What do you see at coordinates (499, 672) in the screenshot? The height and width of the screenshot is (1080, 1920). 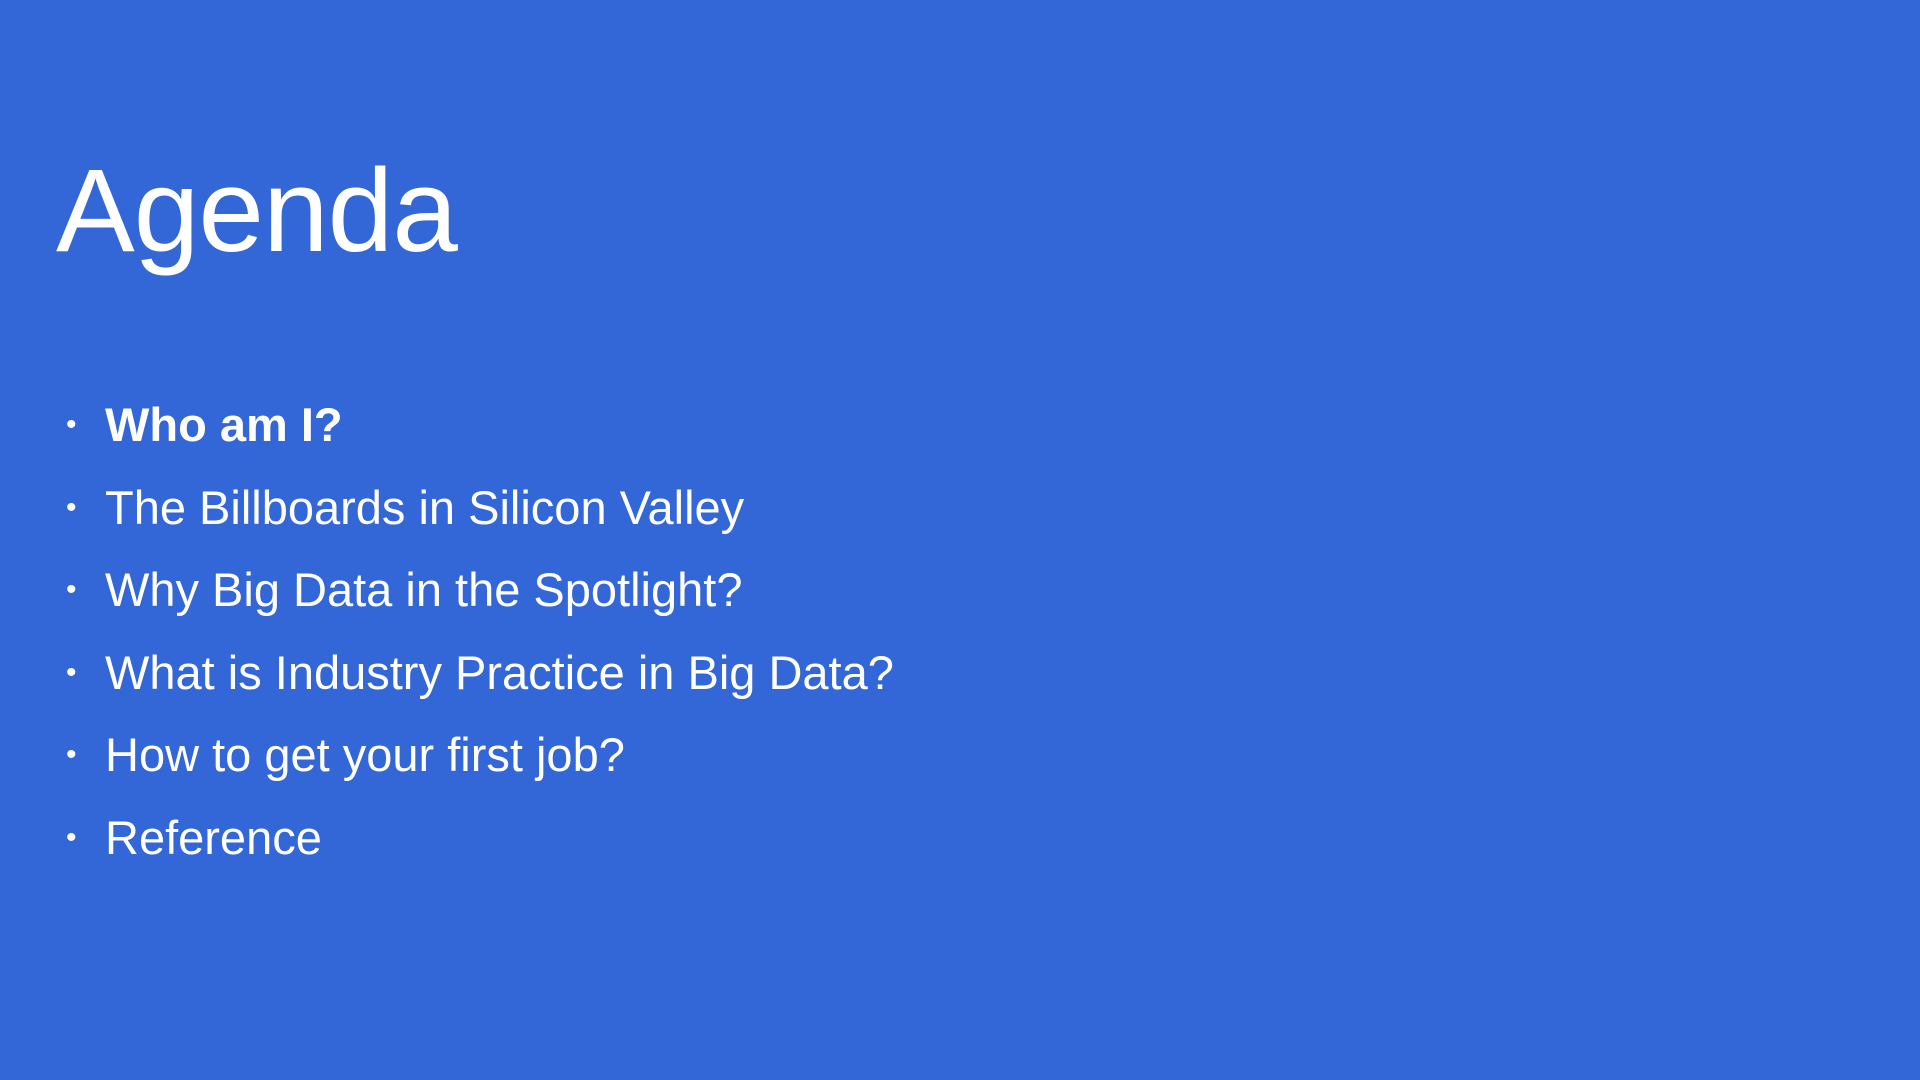 I see `agenda-item-label: What is Industry Practice in Big Data?` at bounding box center [499, 672].